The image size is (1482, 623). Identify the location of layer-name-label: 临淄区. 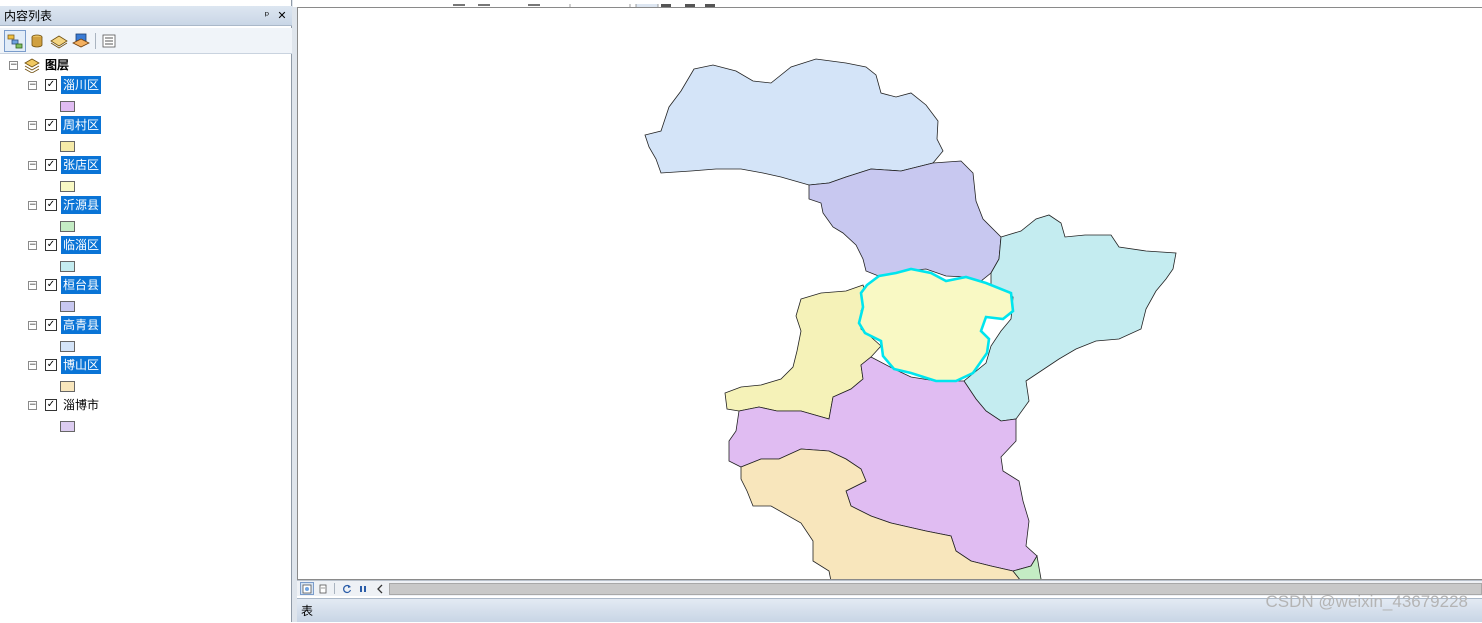
(81, 245).